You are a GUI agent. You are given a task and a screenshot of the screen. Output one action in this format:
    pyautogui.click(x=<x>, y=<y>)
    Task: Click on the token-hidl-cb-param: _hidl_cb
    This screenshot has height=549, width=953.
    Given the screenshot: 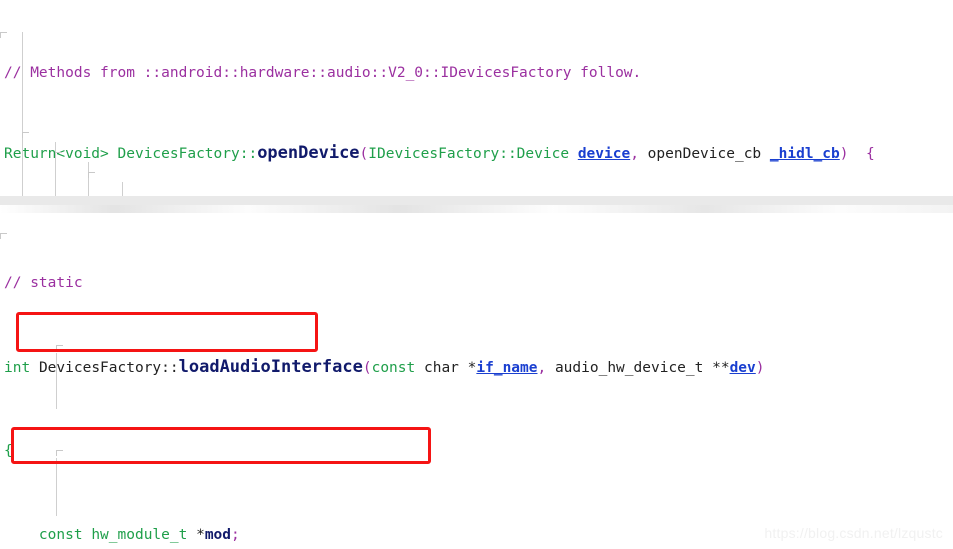 What is the action you would take?
    pyautogui.click(x=804, y=154)
    